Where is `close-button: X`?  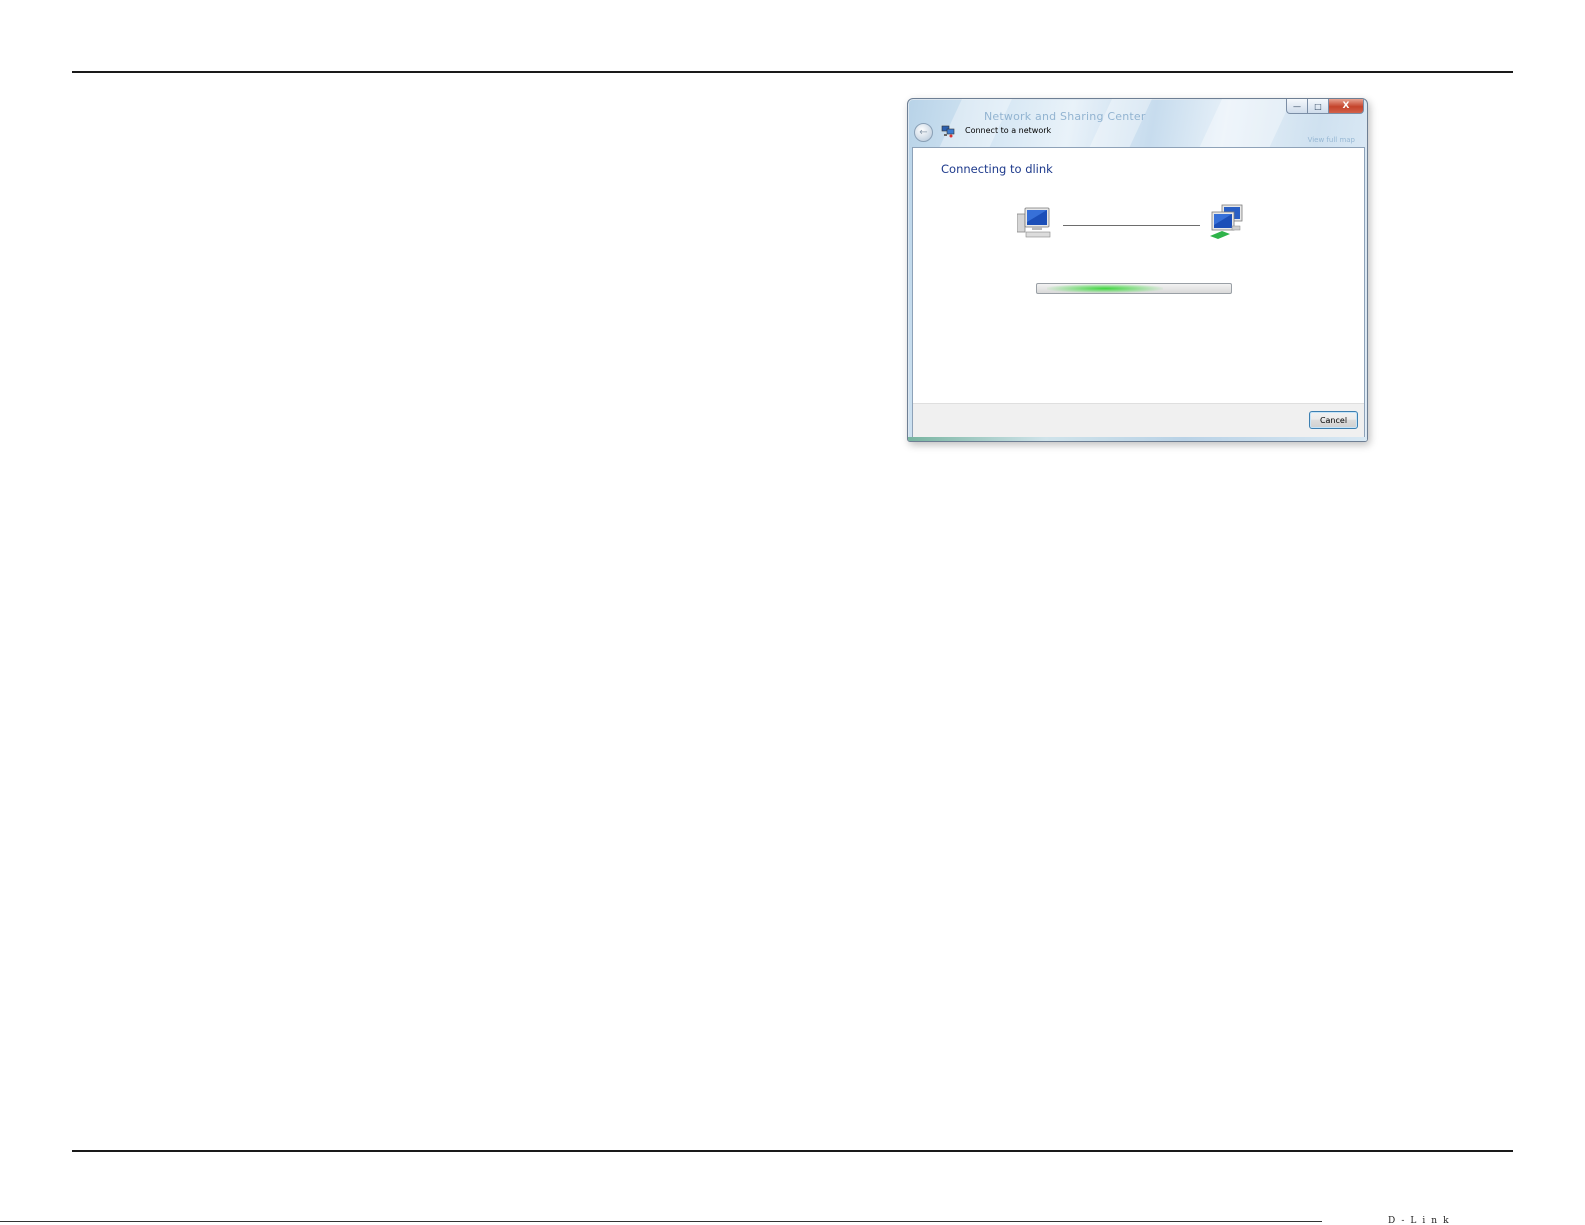 close-button: X is located at coordinates (1346, 106).